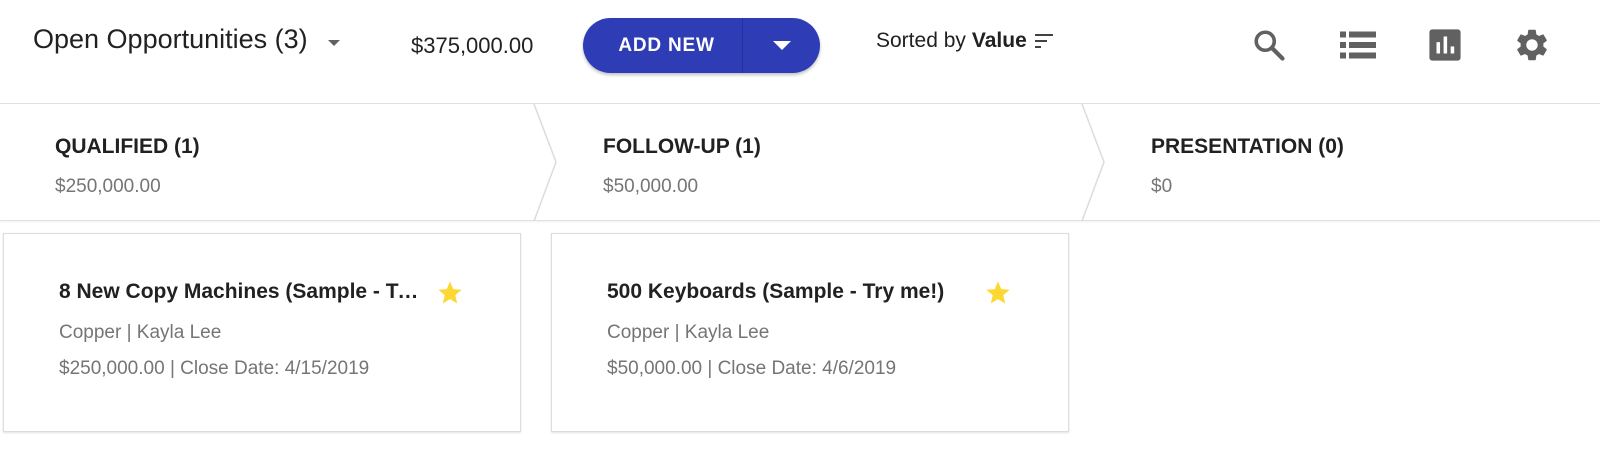  I want to click on sort-prefix: Sorted by, so click(921, 40).